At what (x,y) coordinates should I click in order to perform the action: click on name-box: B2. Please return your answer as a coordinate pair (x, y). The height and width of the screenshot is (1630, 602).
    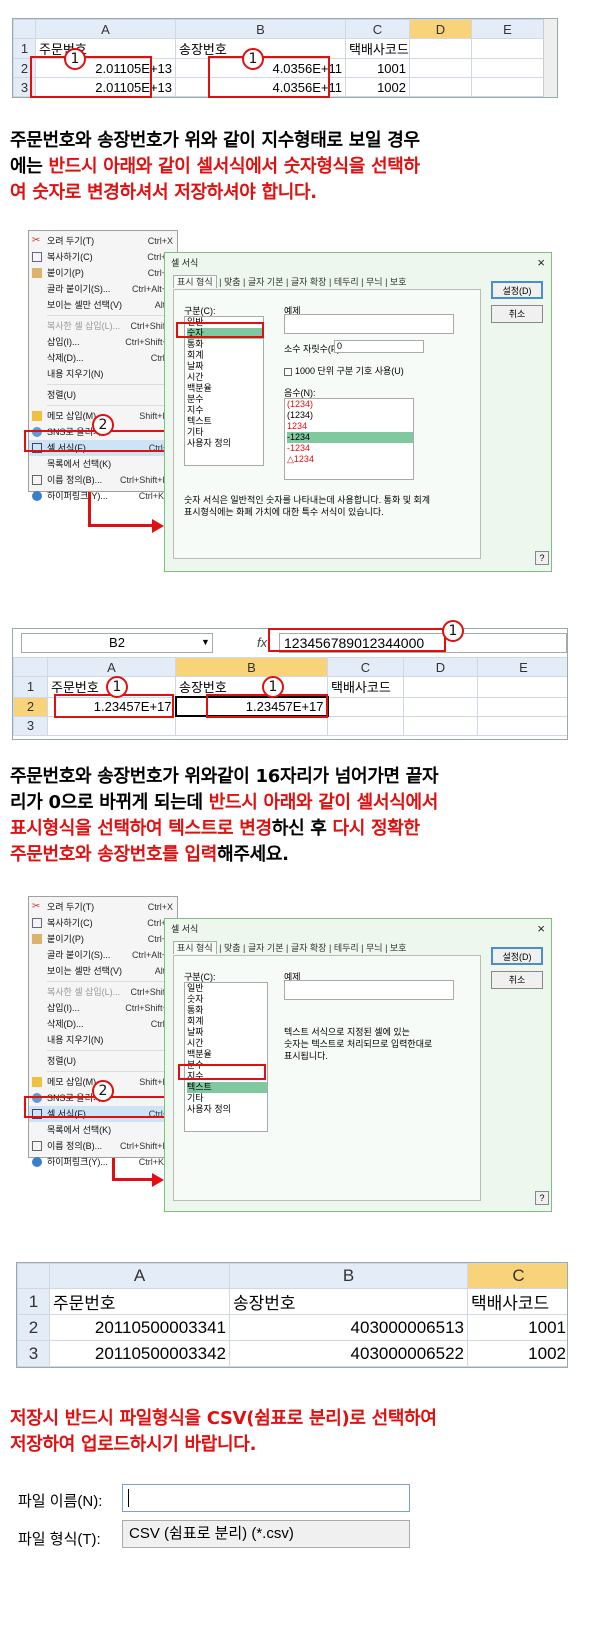
    Looking at the image, I should click on (117, 643).